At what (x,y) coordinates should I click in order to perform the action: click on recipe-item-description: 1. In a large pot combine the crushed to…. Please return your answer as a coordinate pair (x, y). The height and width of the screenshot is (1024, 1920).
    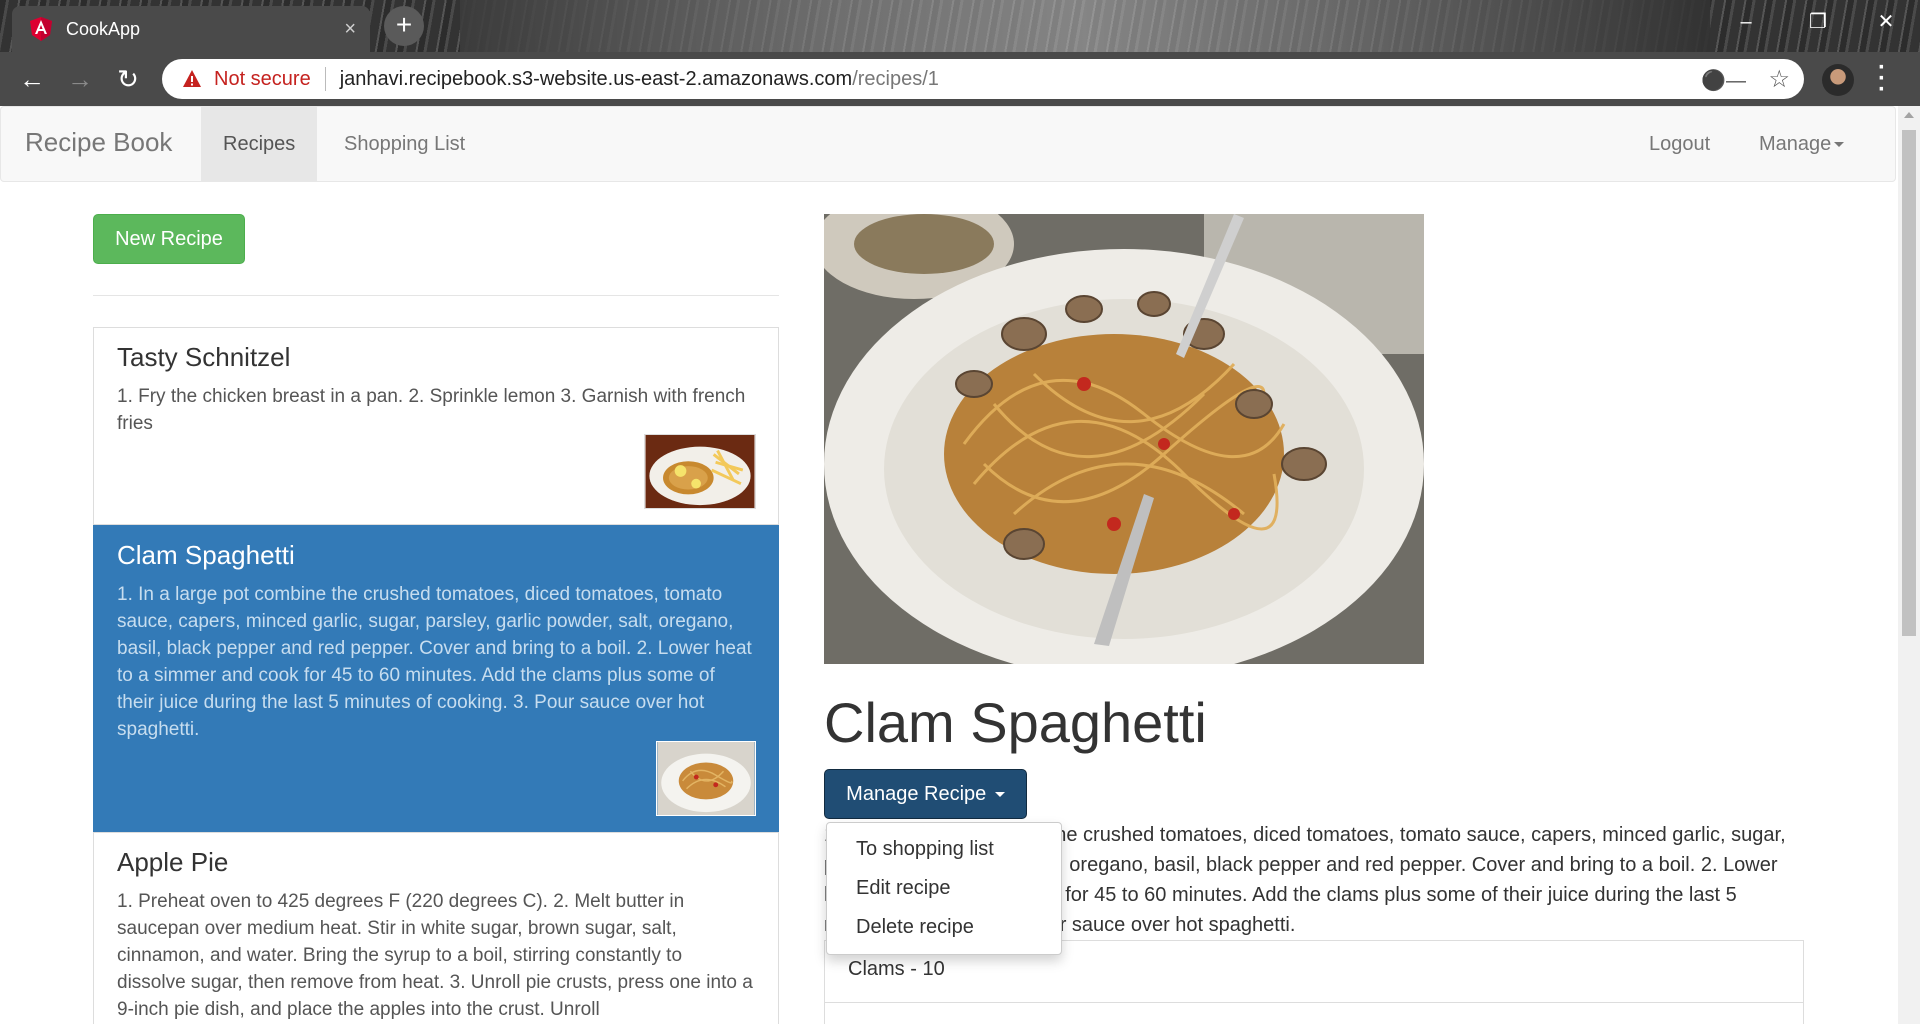
    Looking at the image, I should click on (434, 662).